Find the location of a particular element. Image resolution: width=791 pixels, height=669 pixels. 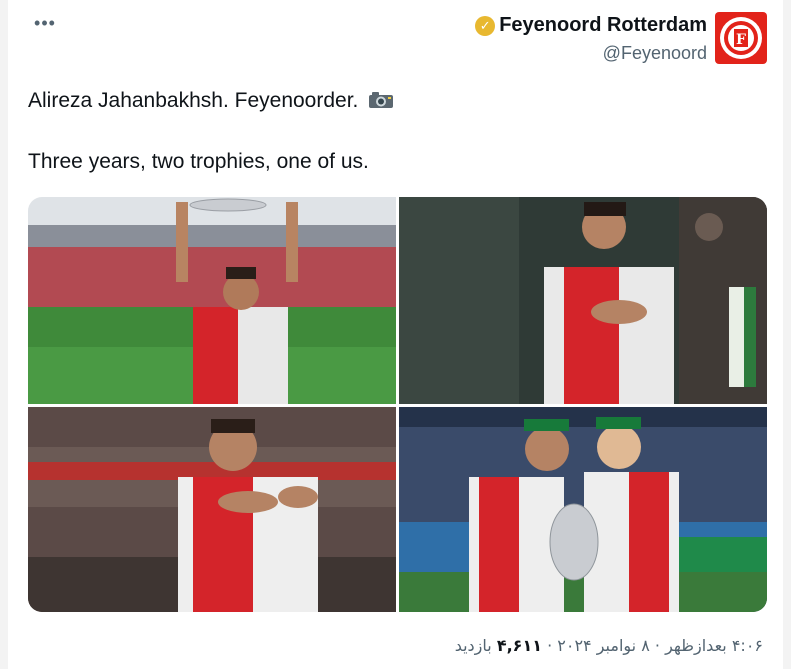

svg-text: F is located at coordinates (741, 40).